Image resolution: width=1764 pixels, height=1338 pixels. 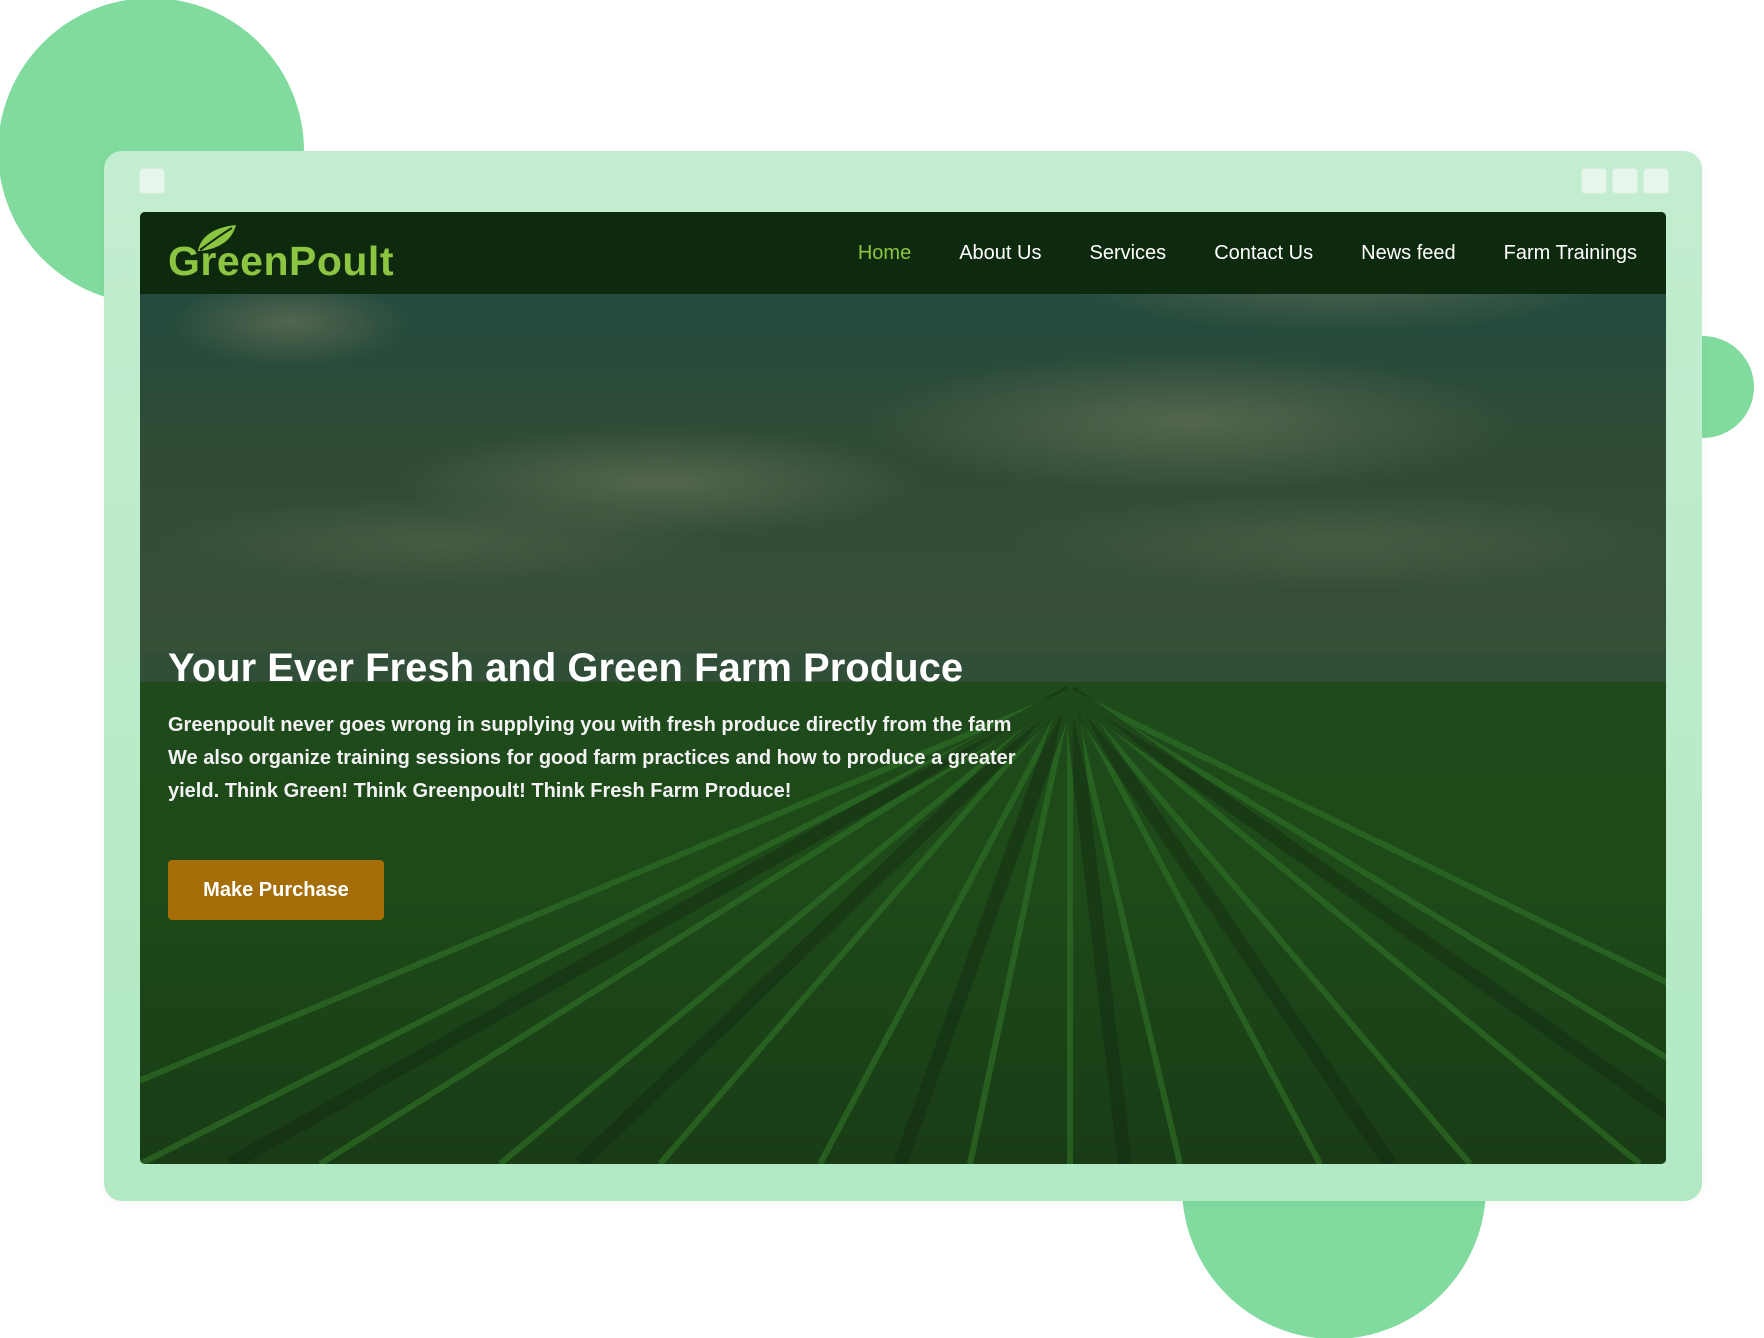 I want to click on make-purchase-button: Make Purchase, so click(x=276, y=890).